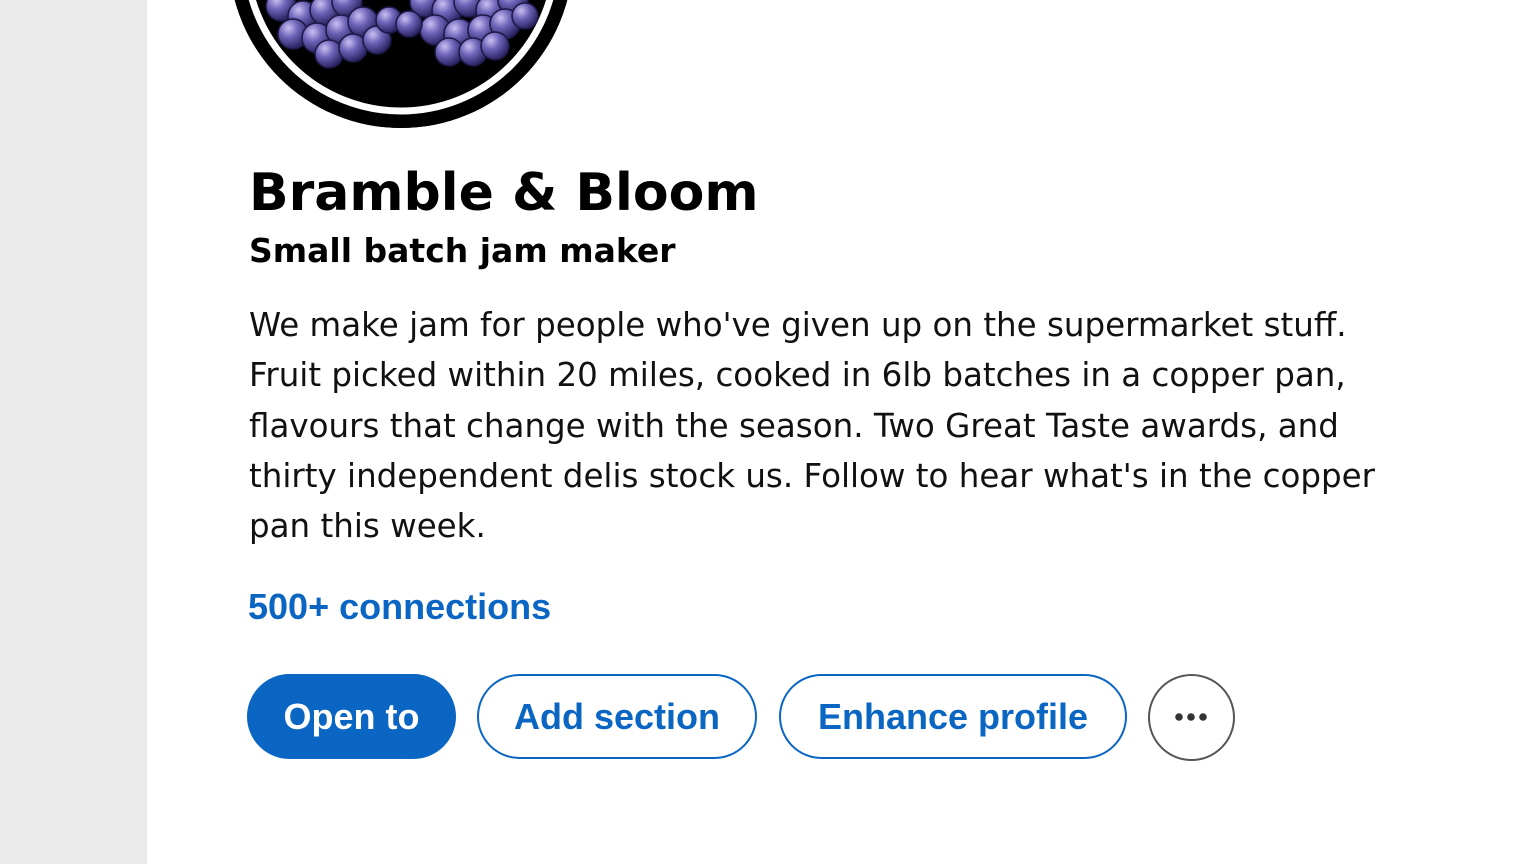  I want to click on enhance-profile-button: Enhance profile, so click(953, 716).